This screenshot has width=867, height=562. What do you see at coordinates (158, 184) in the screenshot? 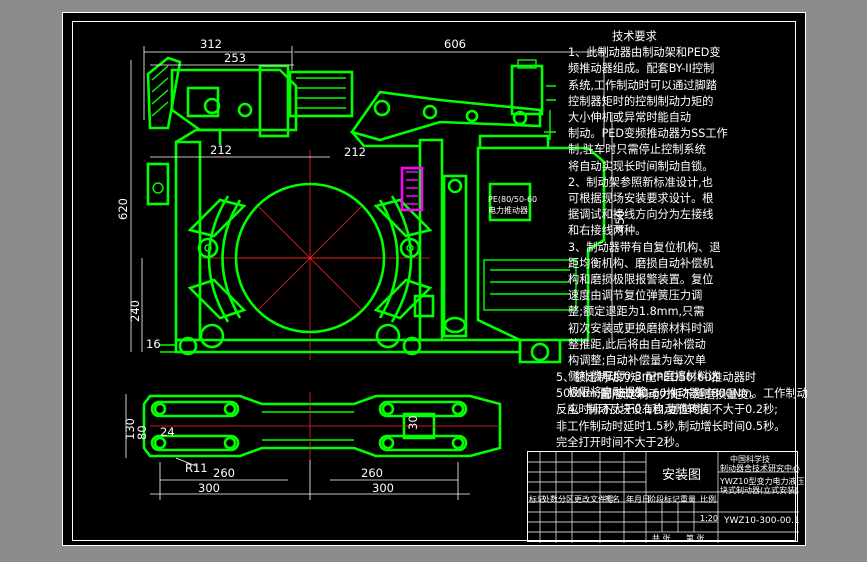
I see `side-bracket` at bounding box center [158, 184].